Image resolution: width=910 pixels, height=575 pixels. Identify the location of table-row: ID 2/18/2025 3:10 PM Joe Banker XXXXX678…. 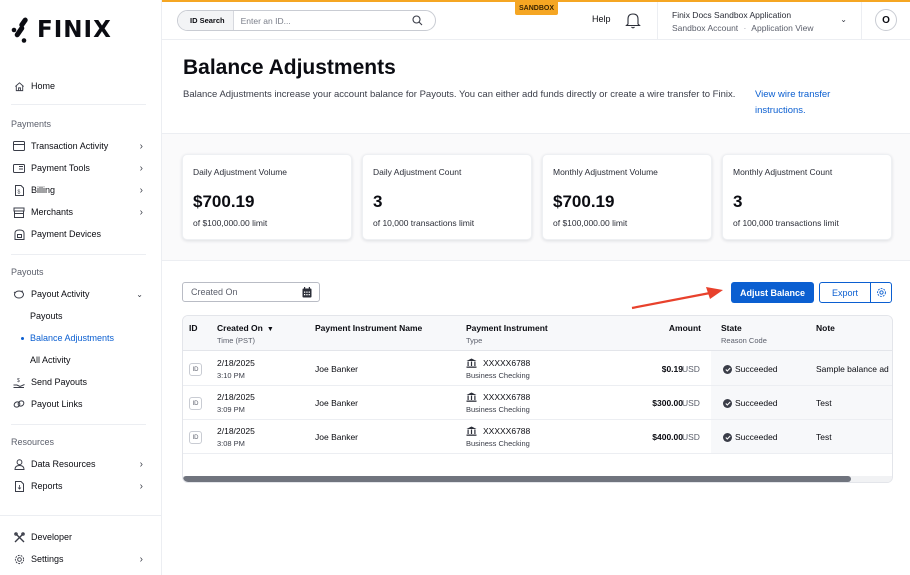
(537, 369).